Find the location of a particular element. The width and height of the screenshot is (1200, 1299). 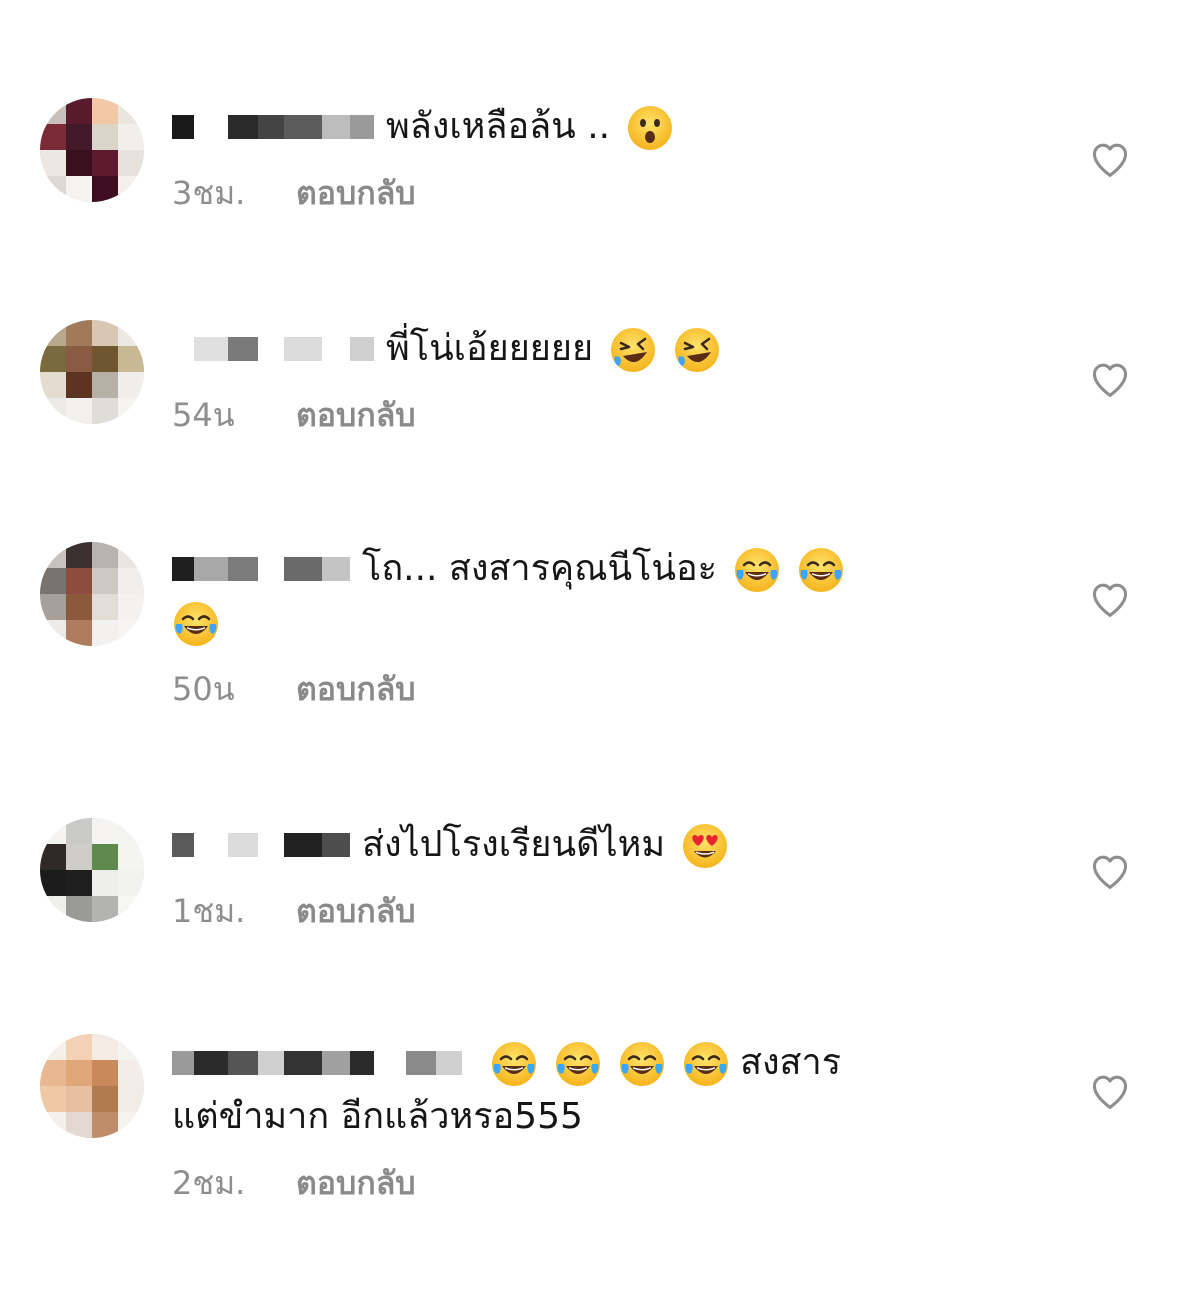

comment-time: 2ชม. is located at coordinates (209, 1183).